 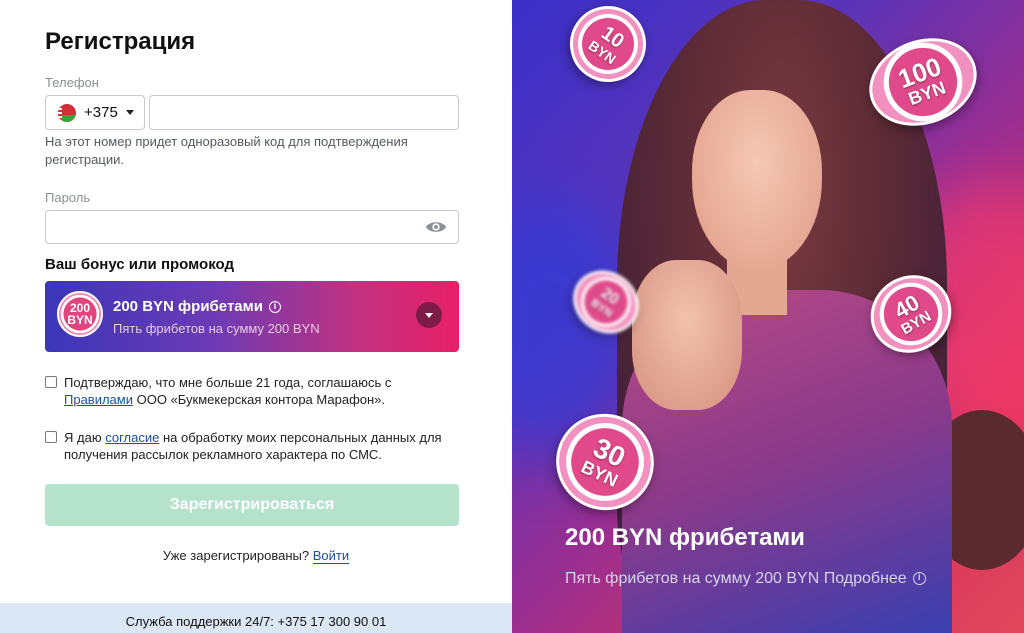 I want to click on bonus-description: Пять фрибетов на сумму 200 BYN, so click(x=216, y=328).